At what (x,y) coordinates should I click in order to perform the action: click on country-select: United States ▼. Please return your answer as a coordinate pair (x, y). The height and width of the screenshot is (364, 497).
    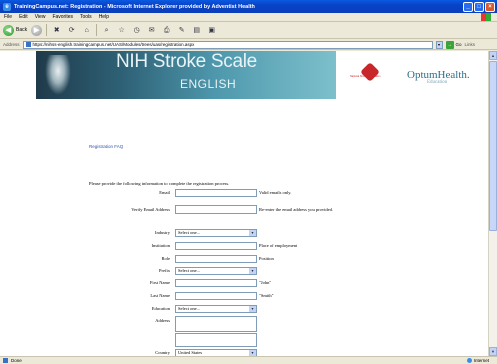
    Looking at the image, I should click on (216, 352).